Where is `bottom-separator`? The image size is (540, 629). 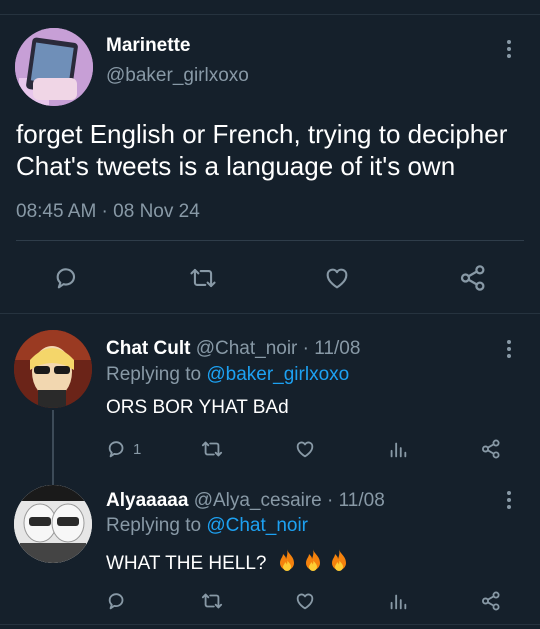
bottom-separator is located at coordinates (270, 624).